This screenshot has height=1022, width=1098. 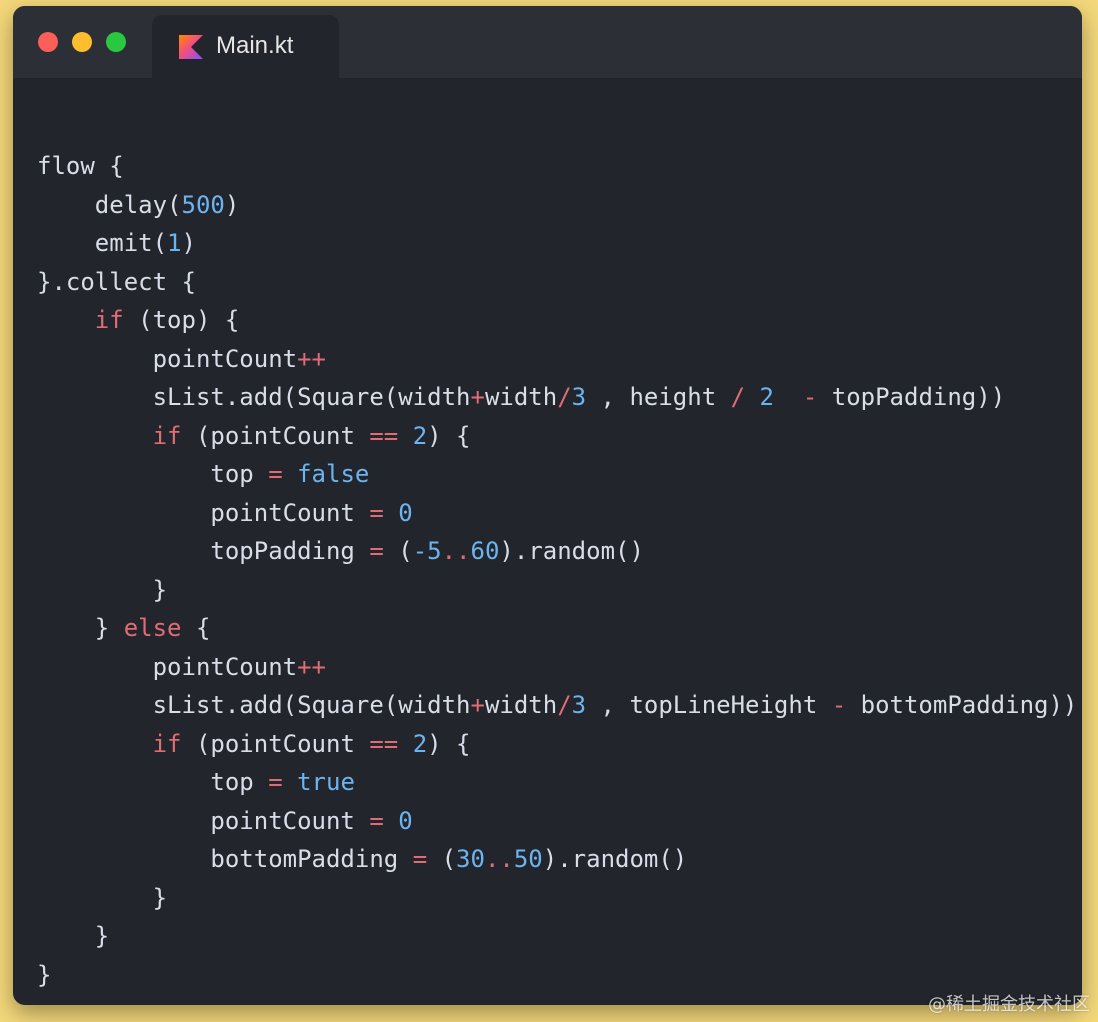 I want to click on code-token: ).random(), so click(x=615, y=859).